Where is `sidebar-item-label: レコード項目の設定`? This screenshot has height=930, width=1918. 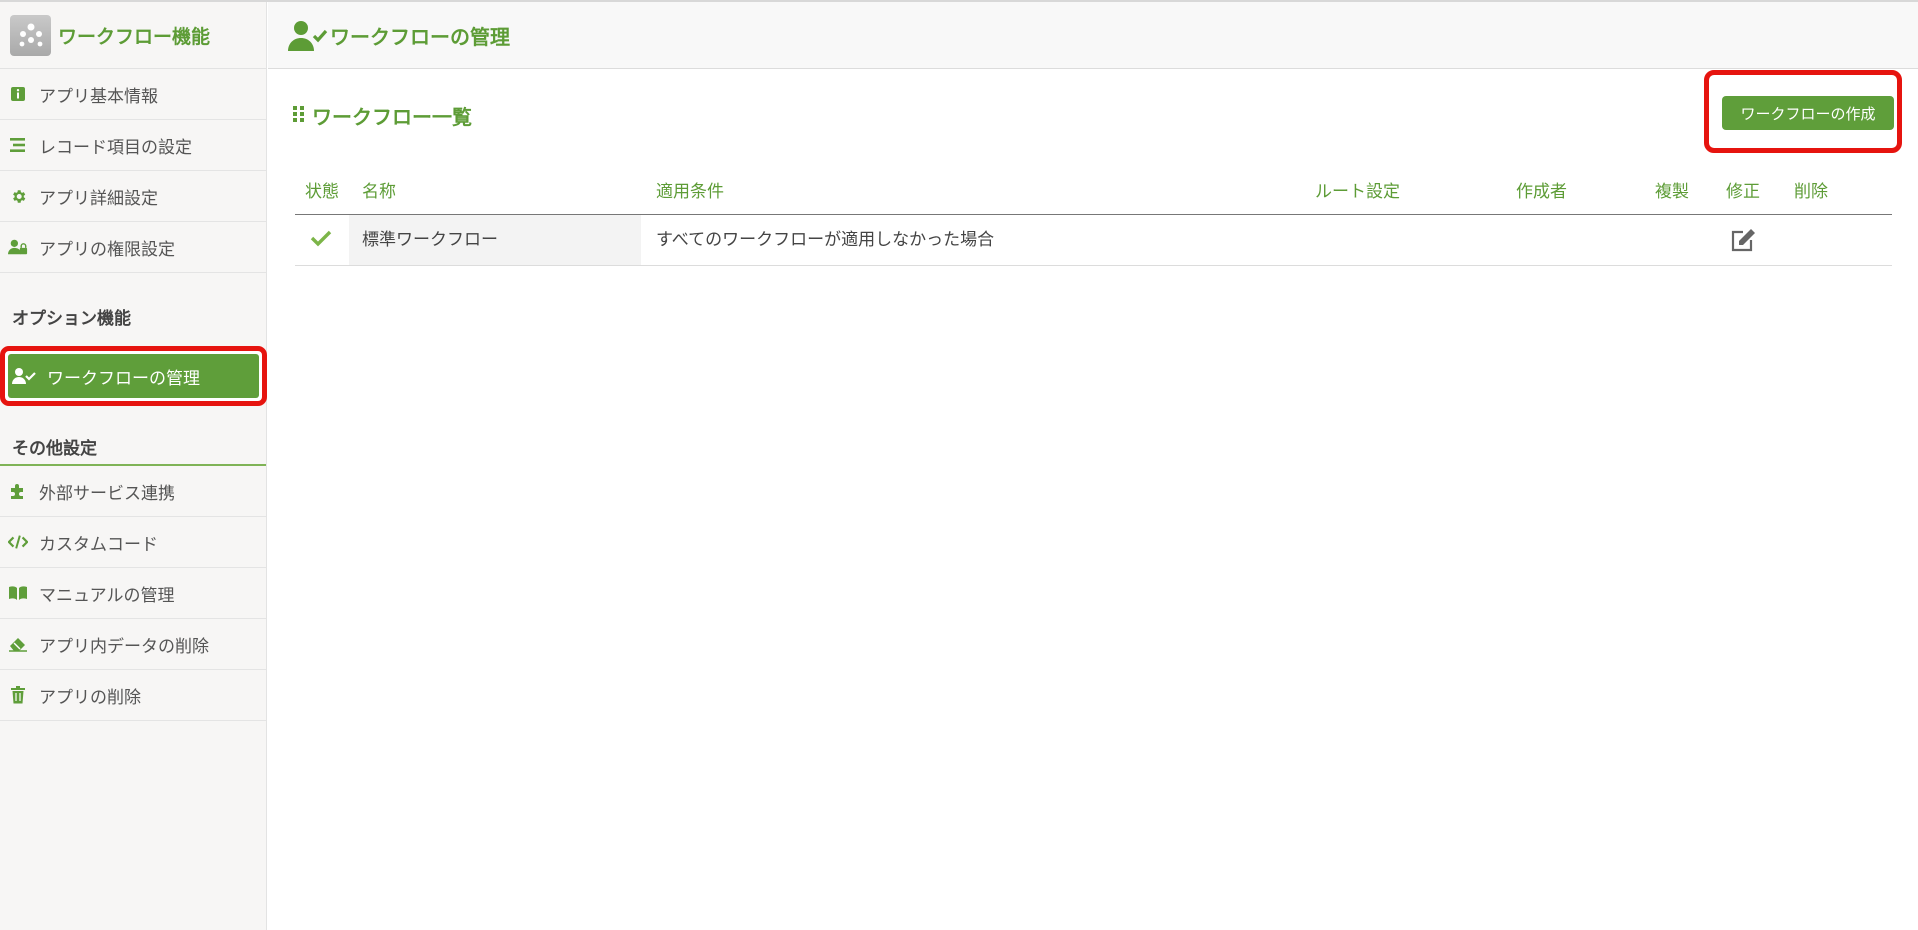
sidebar-item-label: レコード項目の設定 is located at coordinates (115, 147).